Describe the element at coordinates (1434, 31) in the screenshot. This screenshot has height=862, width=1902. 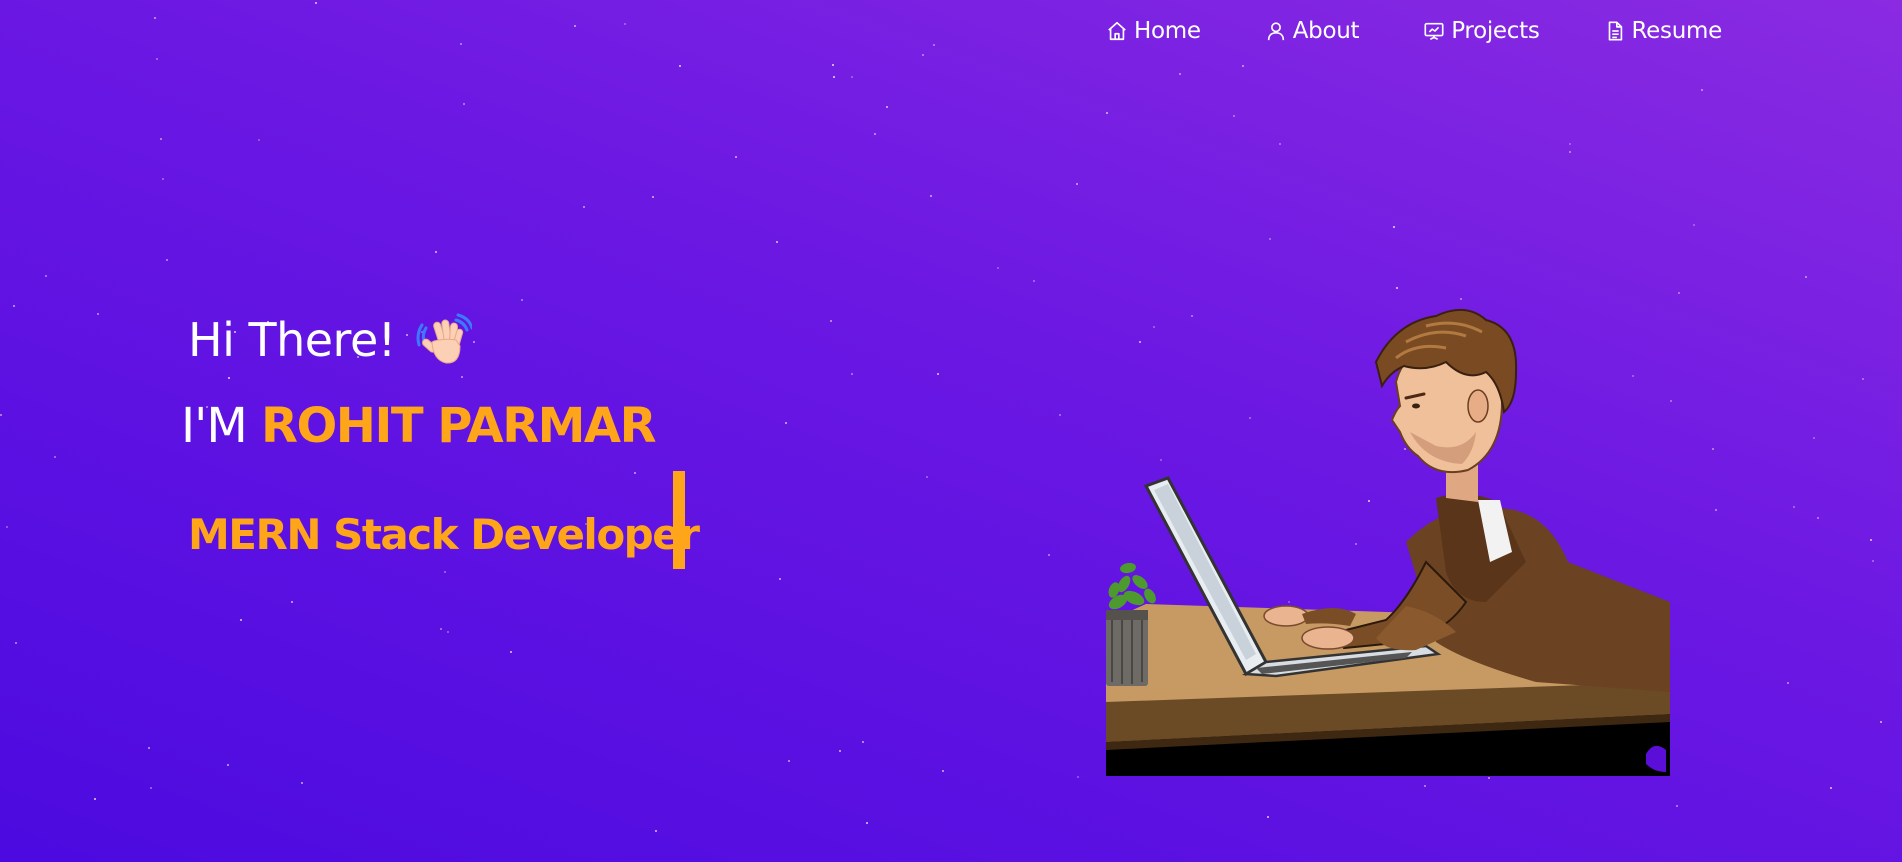
I see `presentation-icon` at that location.